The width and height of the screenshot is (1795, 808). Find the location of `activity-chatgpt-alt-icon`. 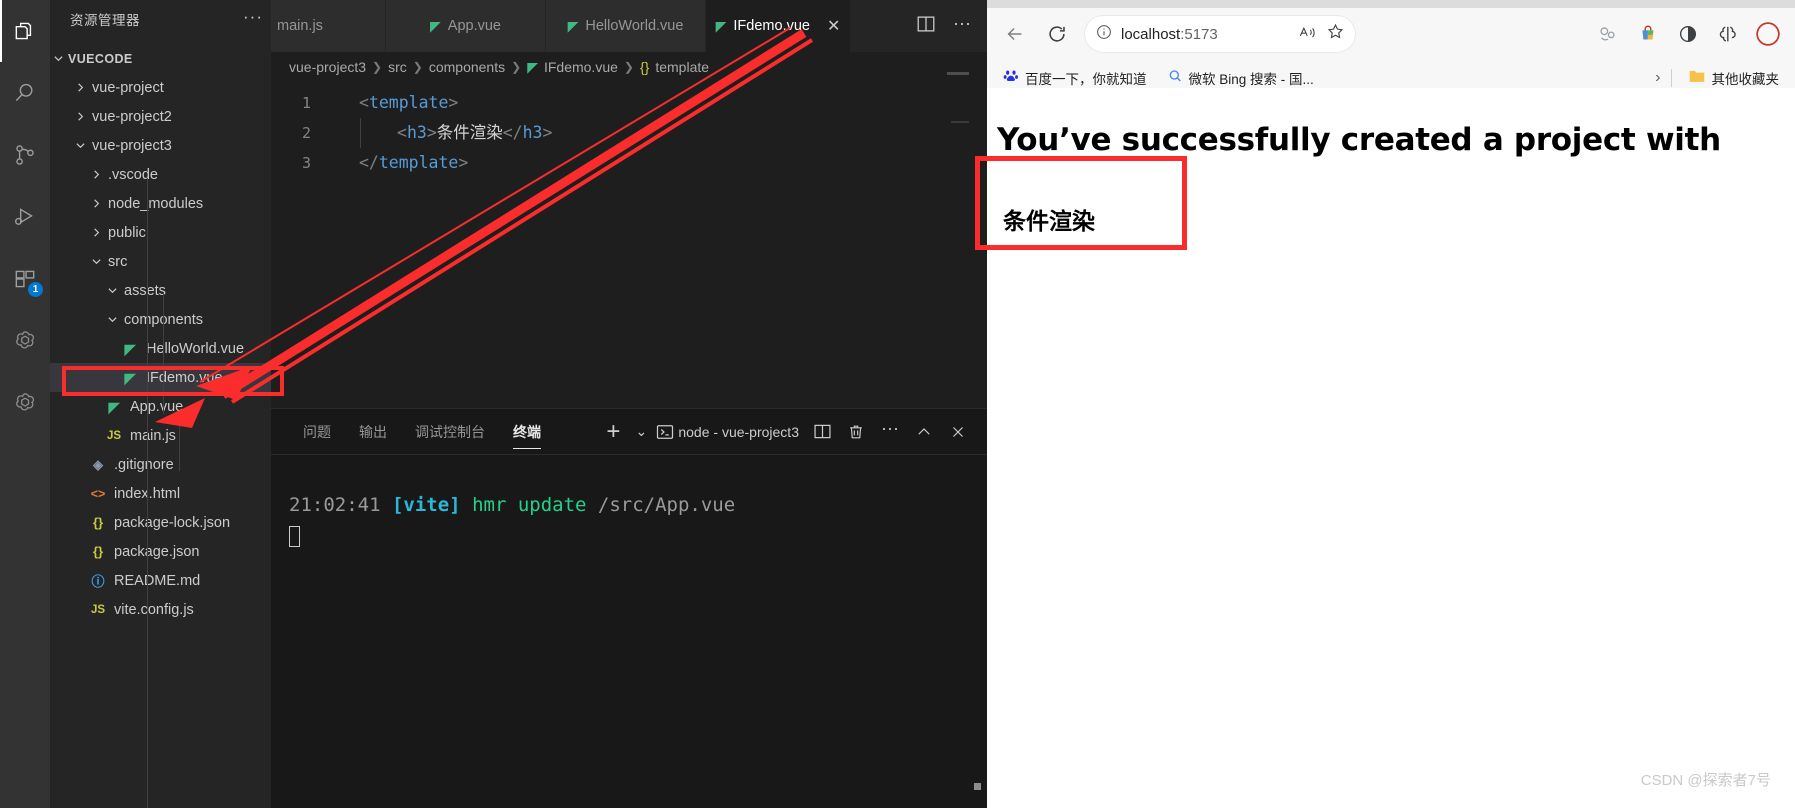

activity-chatgpt-alt-icon is located at coordinates (25, 403).